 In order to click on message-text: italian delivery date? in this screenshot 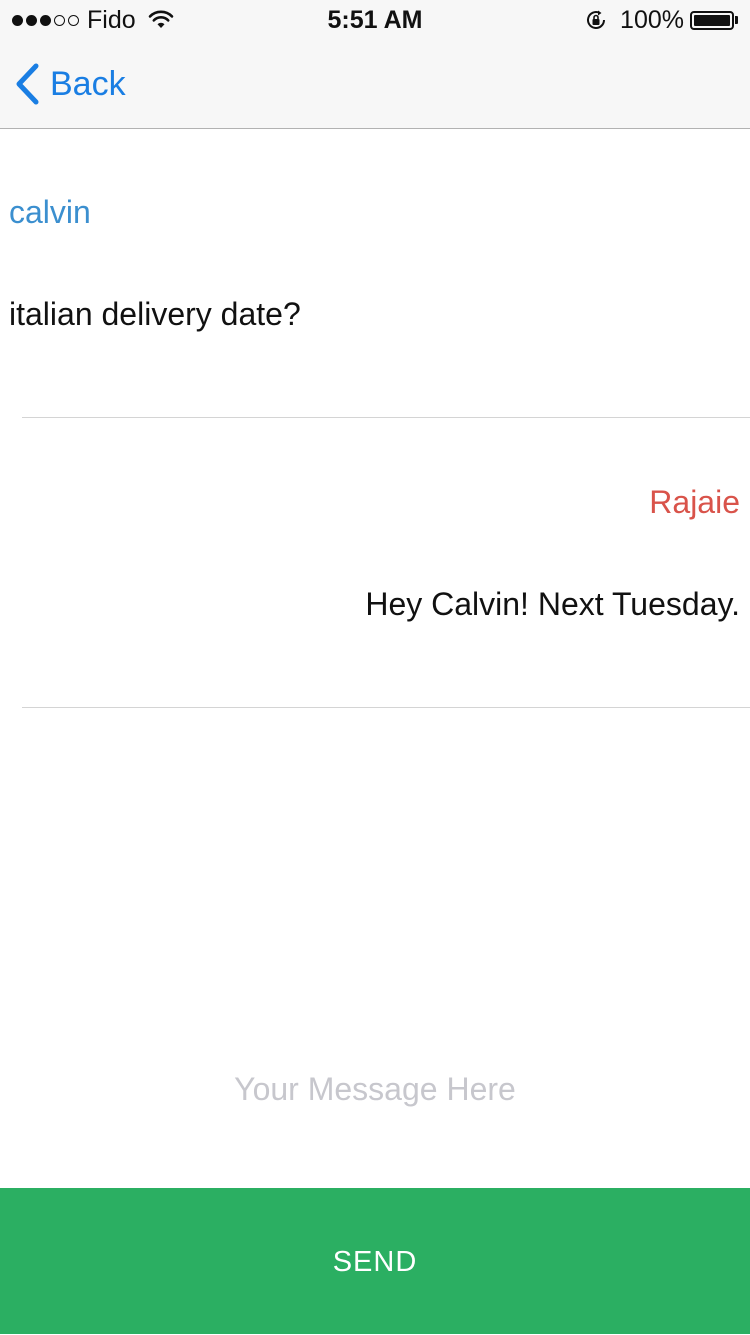, I will do `click(155, 314)`.